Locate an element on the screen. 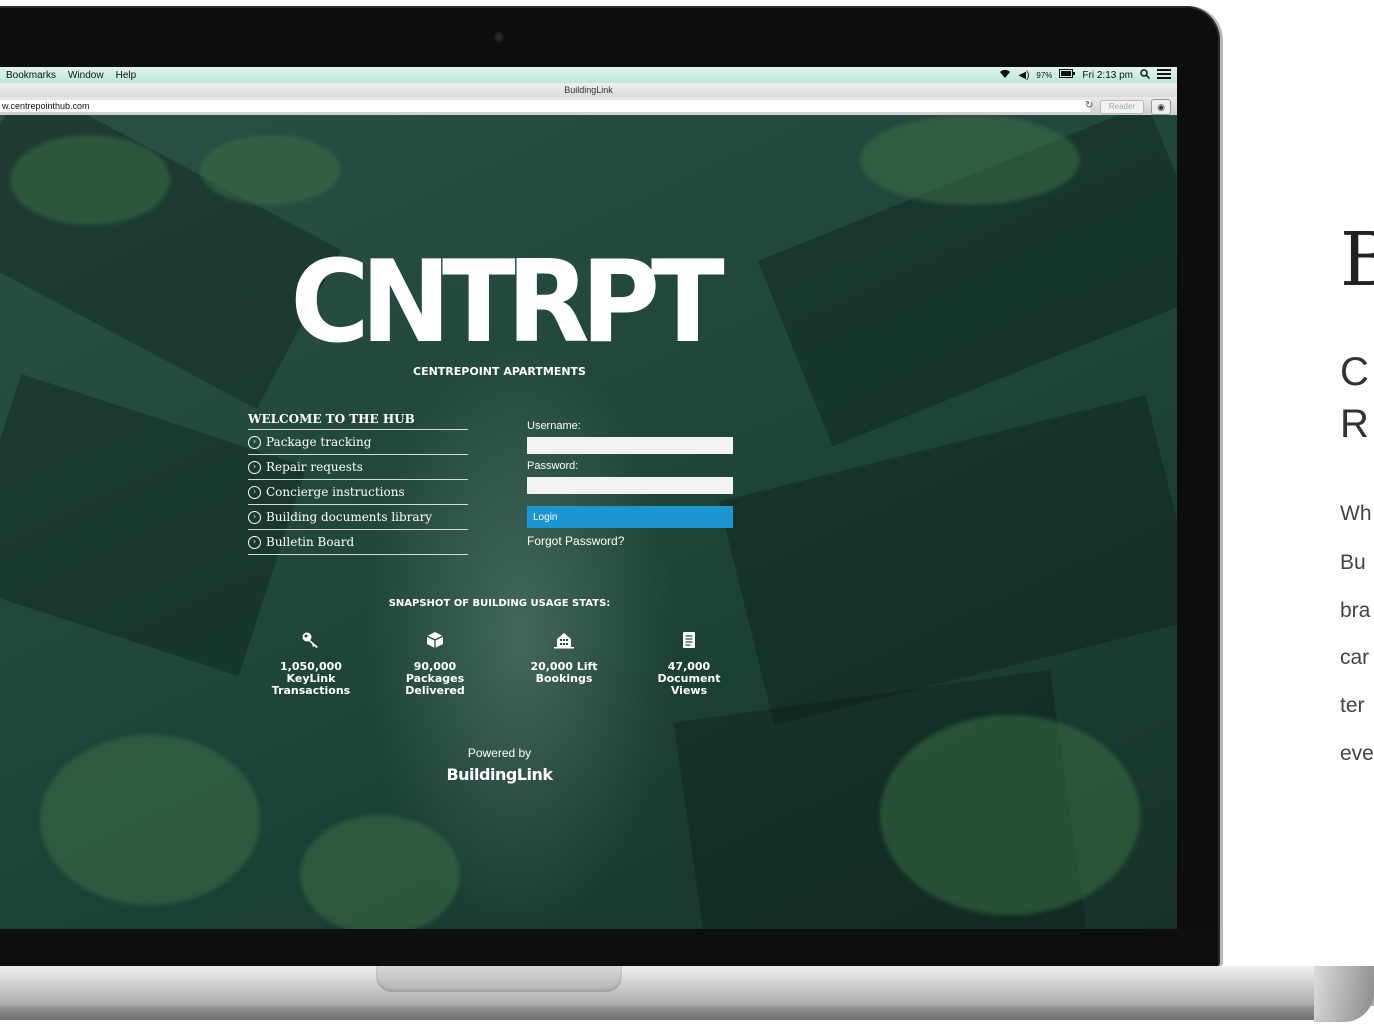  camera-icon is located at coordinates (499, 37).